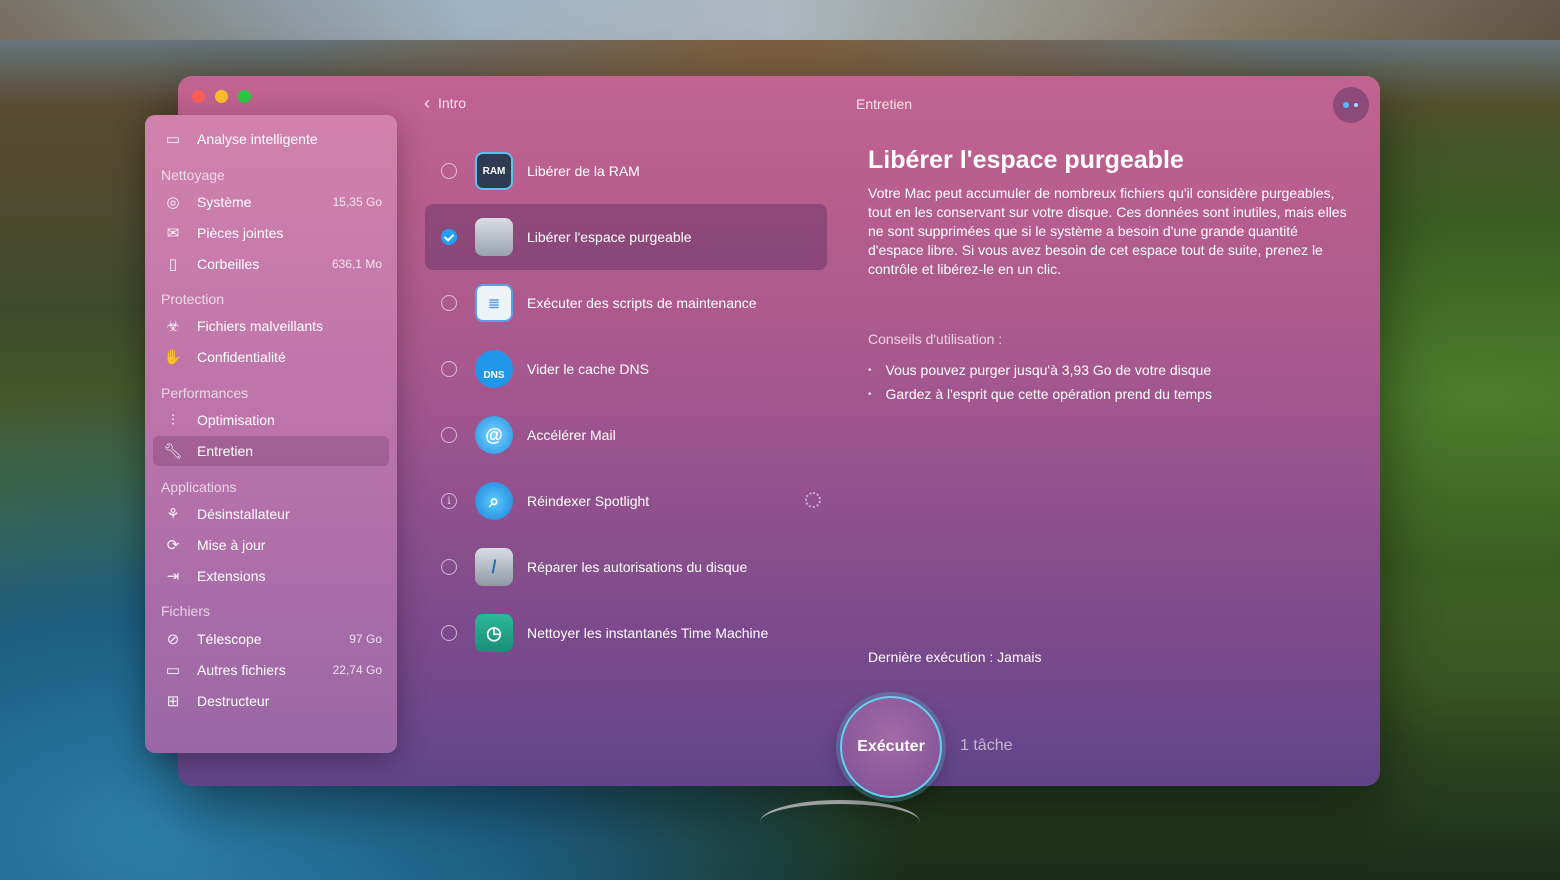  What do you see at coordinates (626, 633) in the screenshot?
I see `task-item-time-machine: ◷ Nettoyer les instantanés Time Machine` at bounding box center [626, 633].